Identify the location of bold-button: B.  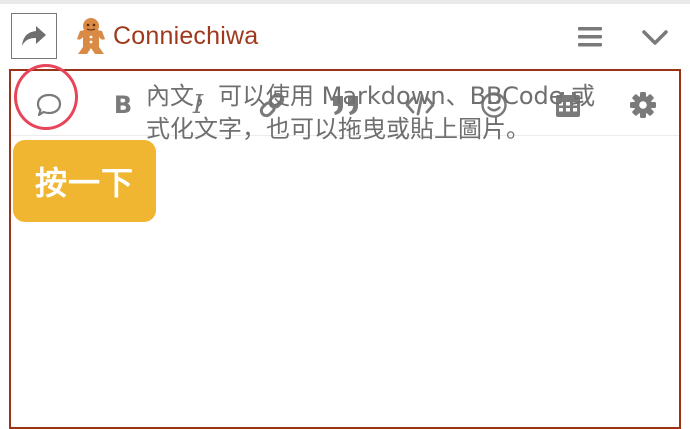
(123, 105).